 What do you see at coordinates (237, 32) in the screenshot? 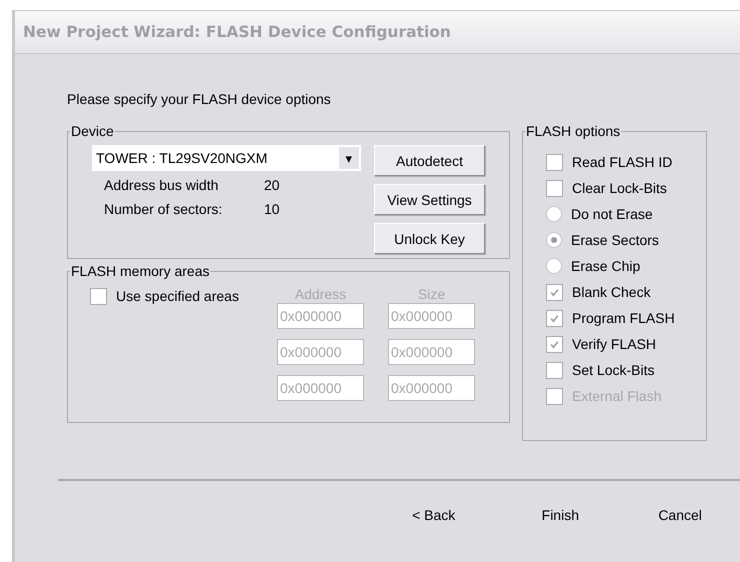
I see `window-title: New Project Wizard: FLASH Device Configuration` at bounding box center [237, 32].